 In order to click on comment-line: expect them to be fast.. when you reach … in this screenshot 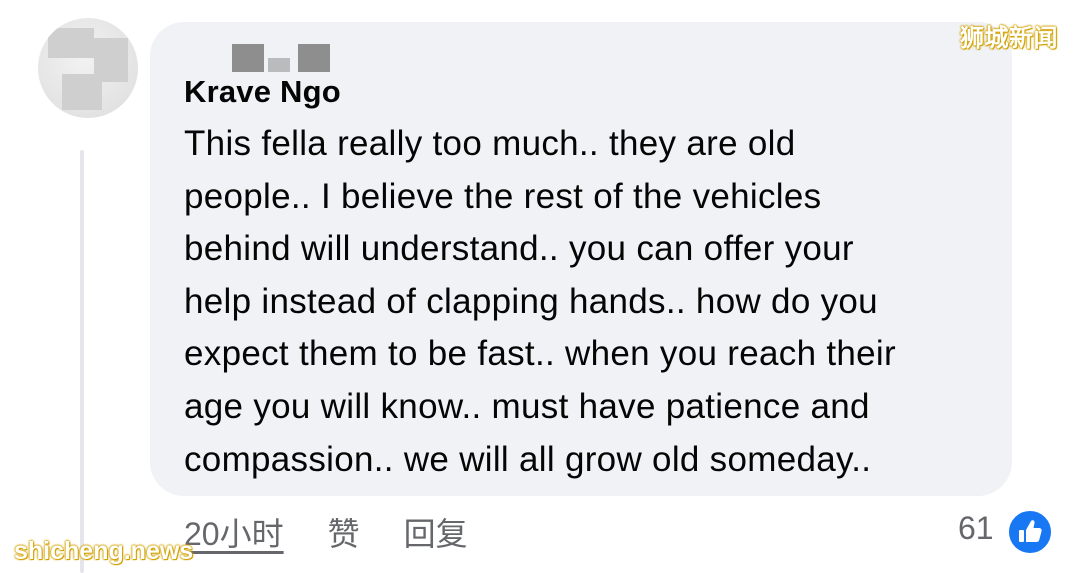, I will do `click(540, 354)`.